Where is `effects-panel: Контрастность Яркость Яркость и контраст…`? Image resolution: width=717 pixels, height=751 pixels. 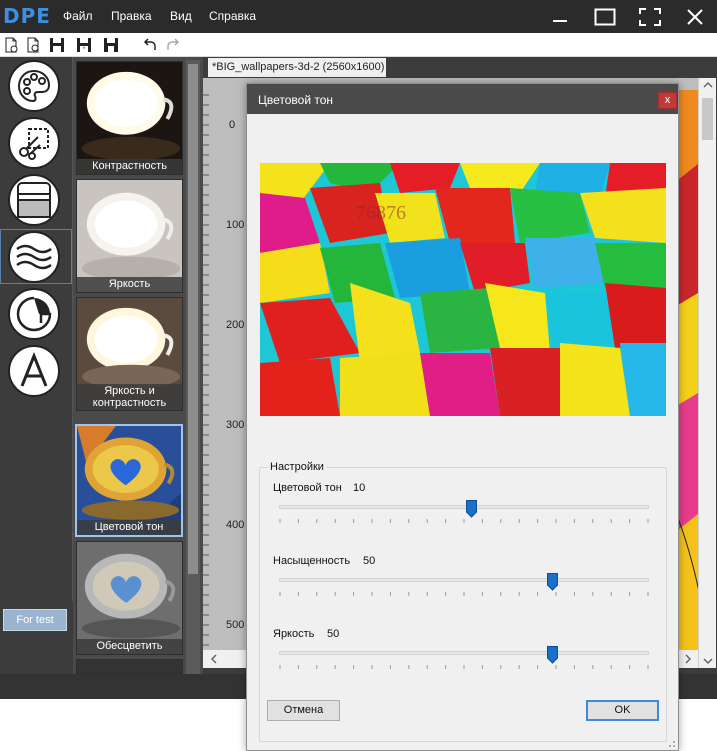 effects-panel: Контрастность Яркость Яркость и контраст… is located at coordinates (138, 365).